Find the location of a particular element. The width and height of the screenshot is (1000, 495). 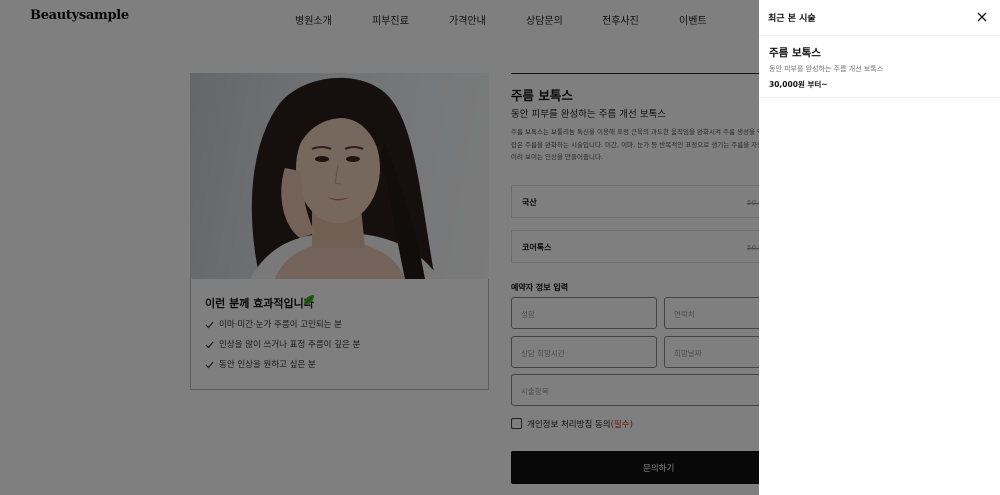

drawer-header: 최근 본 시술 is located at coordinates (879, 18).